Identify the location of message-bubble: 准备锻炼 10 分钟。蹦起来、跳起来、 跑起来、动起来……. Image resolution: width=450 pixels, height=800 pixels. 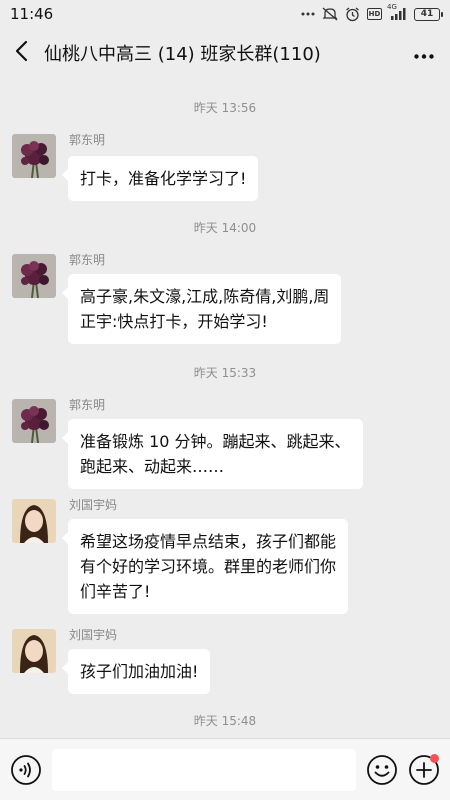
(212, 454).